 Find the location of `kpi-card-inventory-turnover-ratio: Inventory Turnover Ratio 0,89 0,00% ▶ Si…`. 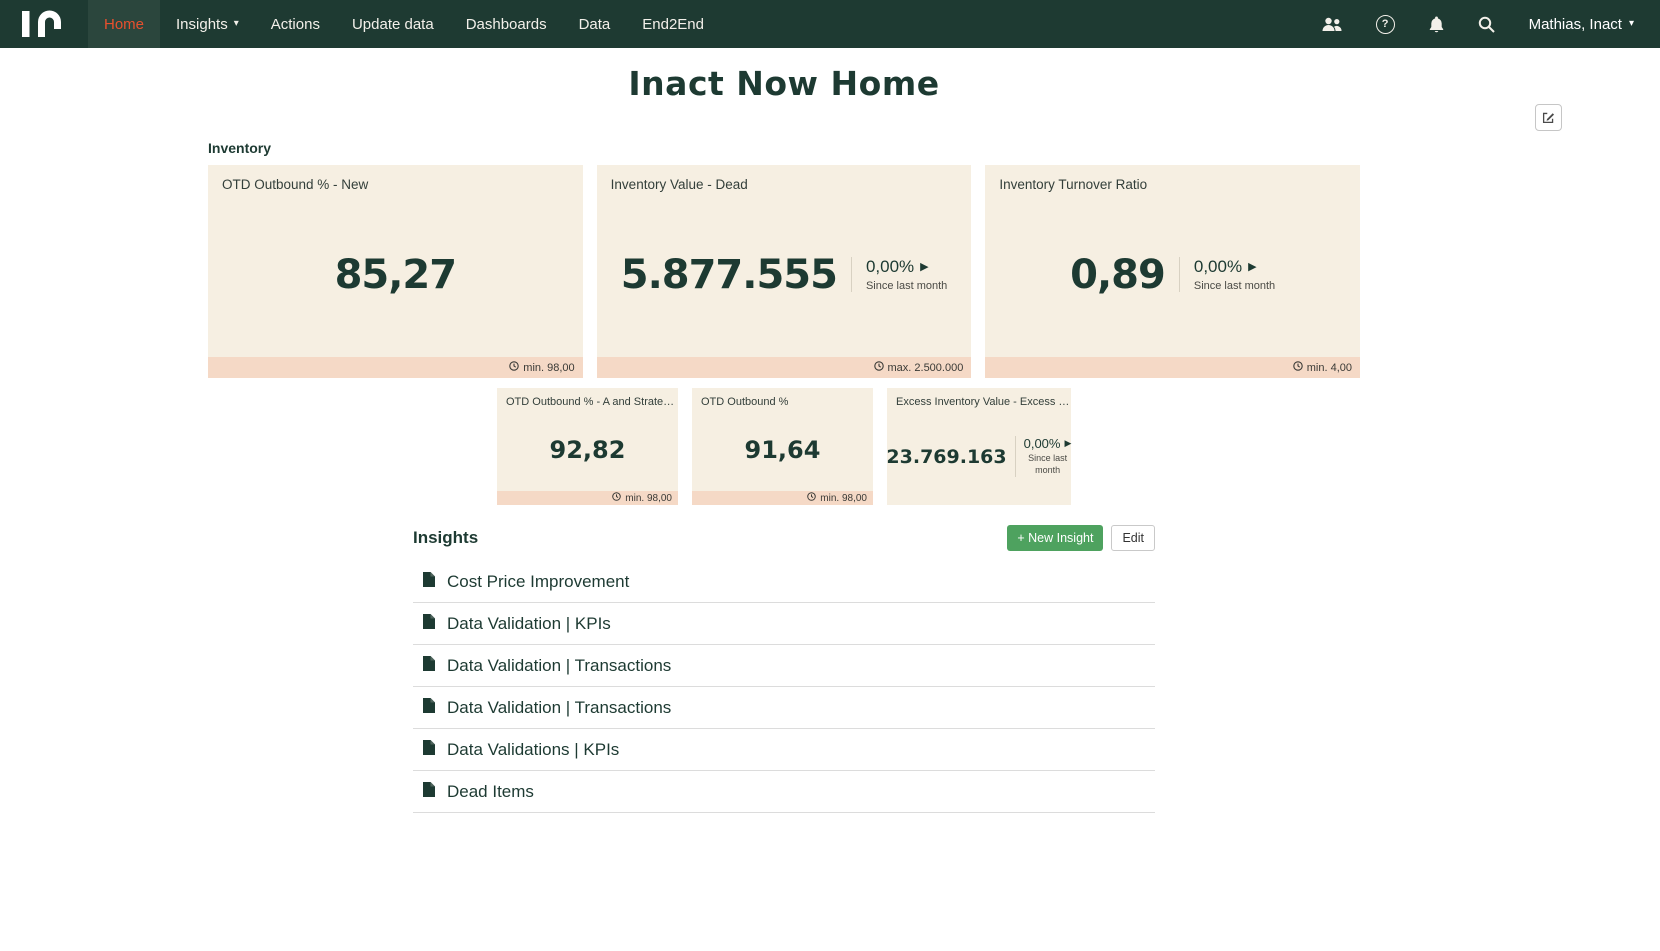

kpi-card-inventory-turnover-ratio: Inventory Turnover Ratio 0,89 0,00% ▶ Si… is located at coordinates (1173, 271).